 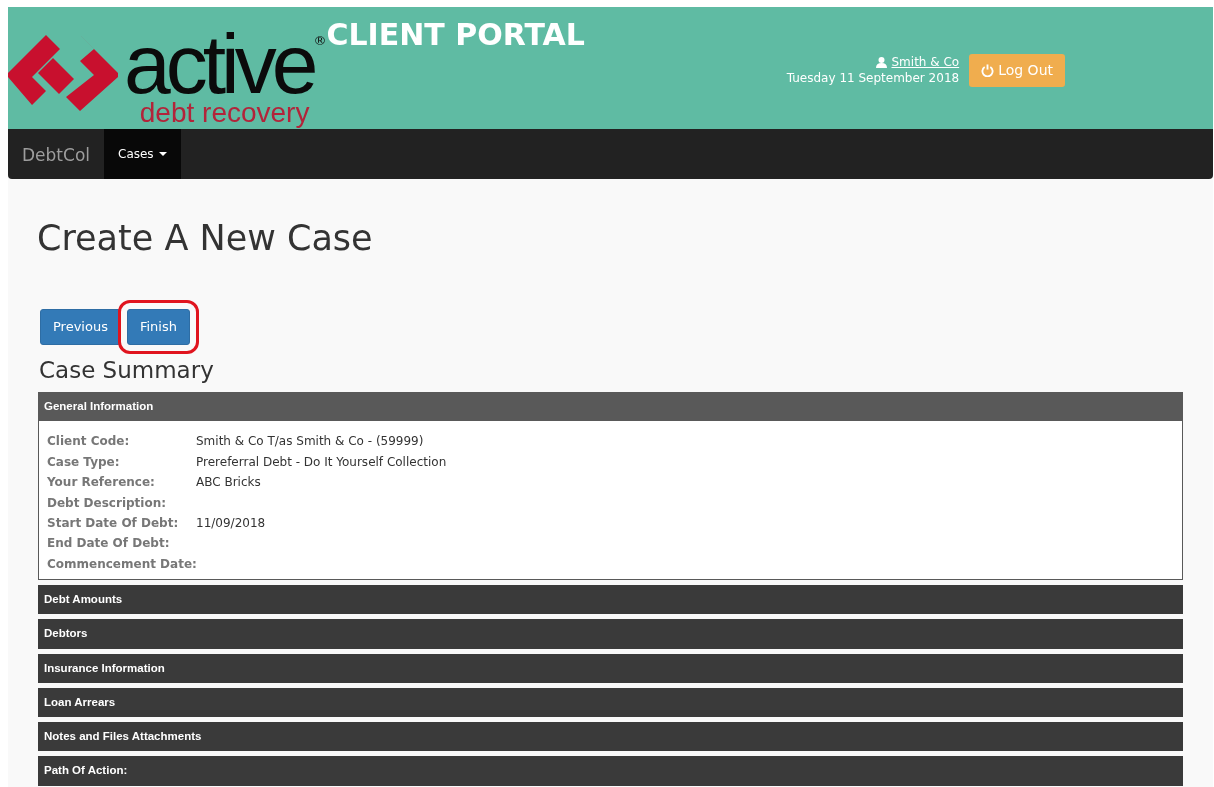 I want to click on section-header: Debt Amounts, so click(x=610, y=600).